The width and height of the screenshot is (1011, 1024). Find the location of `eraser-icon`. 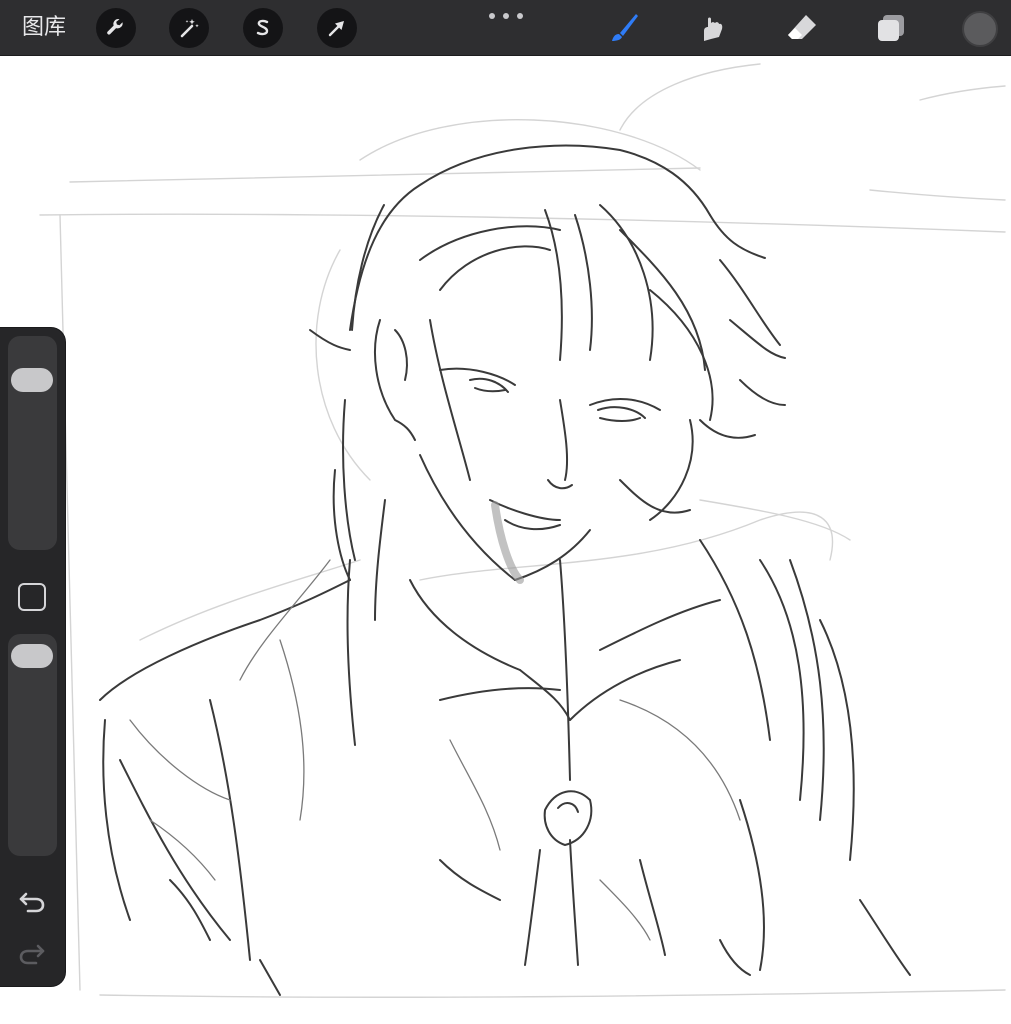

eraser-icon is located at coordinates (802, 28).